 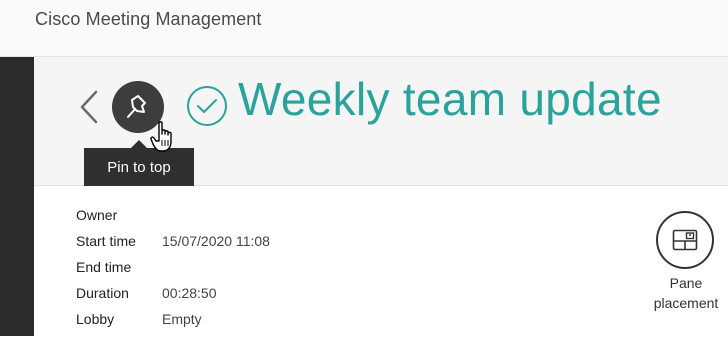 What do you see at coordinates (148, 19) in the screenshot?
I see `app-title: Cisco Meeting Management` at bounding box center [148, 19].